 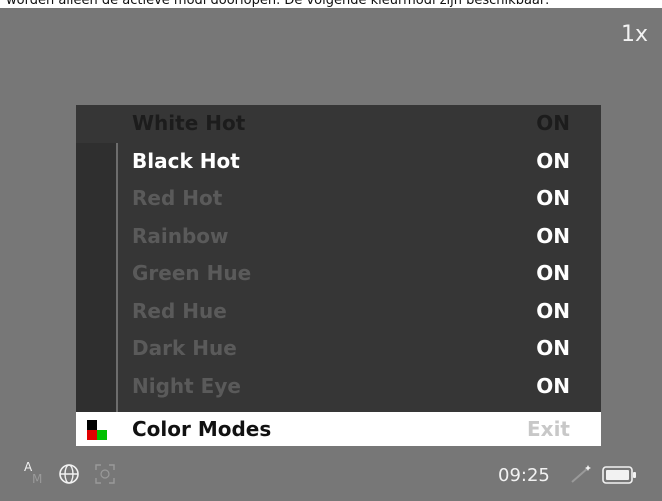 What do you see at coordinates (192, 273) in the screenshot?
I see `menu-item-label: Green Hue` at bounding box center [192, 273].